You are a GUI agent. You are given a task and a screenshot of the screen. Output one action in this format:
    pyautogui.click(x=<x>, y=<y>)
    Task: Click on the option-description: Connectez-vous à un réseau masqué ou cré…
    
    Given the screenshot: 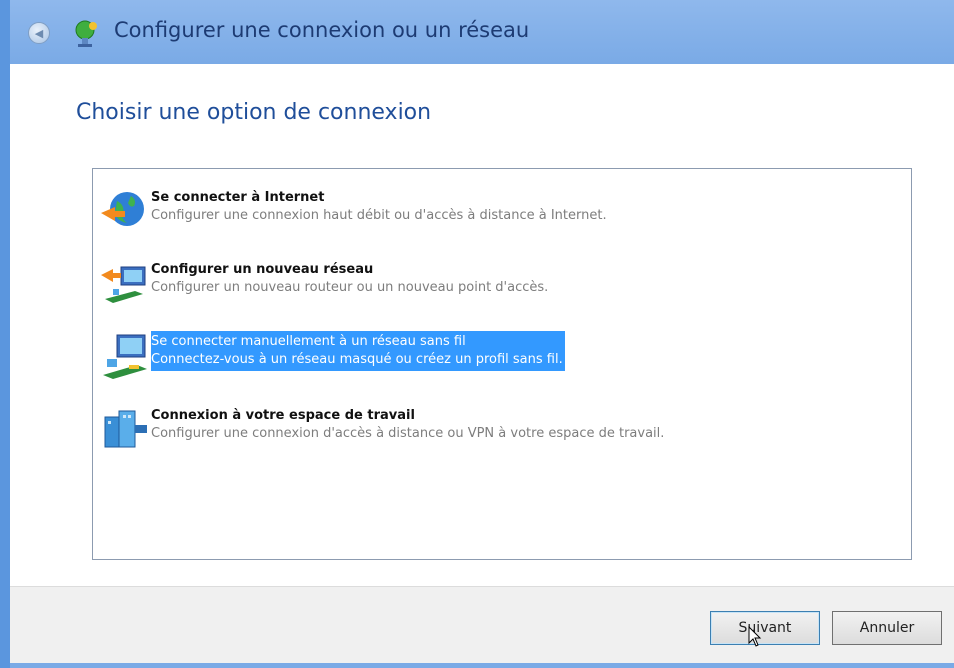 What is the action you would take?
    pyautogui.click(x=357, y=359)
    